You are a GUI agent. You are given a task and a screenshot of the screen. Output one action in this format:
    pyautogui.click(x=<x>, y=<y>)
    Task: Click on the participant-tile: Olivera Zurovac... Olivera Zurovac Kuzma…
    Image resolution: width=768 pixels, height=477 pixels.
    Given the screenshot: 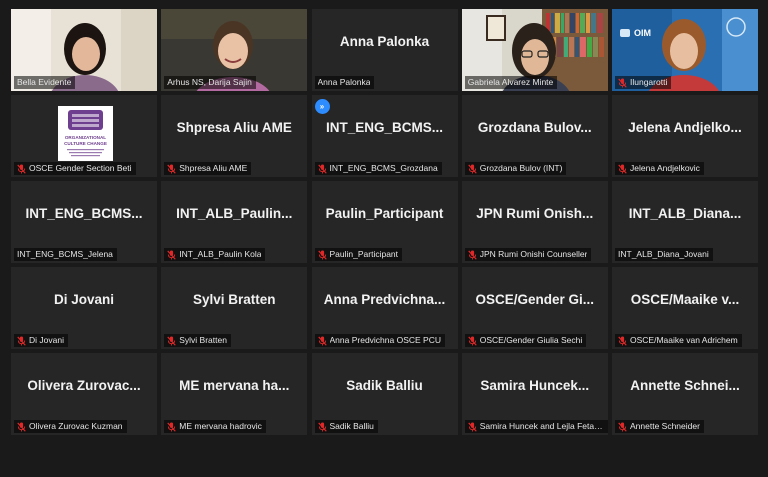 What is the action you would take?
    pyautogui.click(x=84, y=394)
    